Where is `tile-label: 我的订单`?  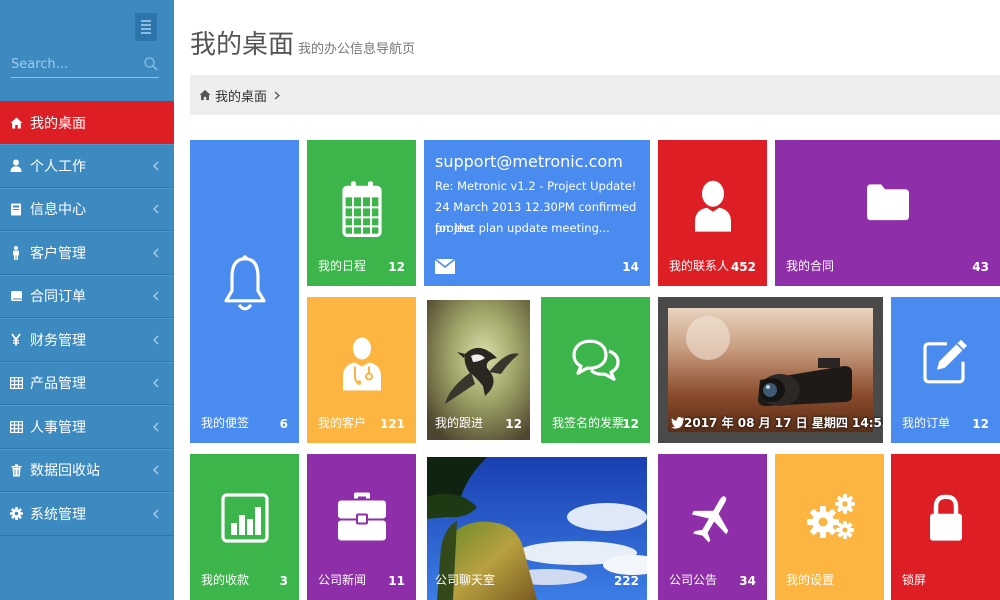 tile-label: 我的订单 is located at coordinates (926, 423).